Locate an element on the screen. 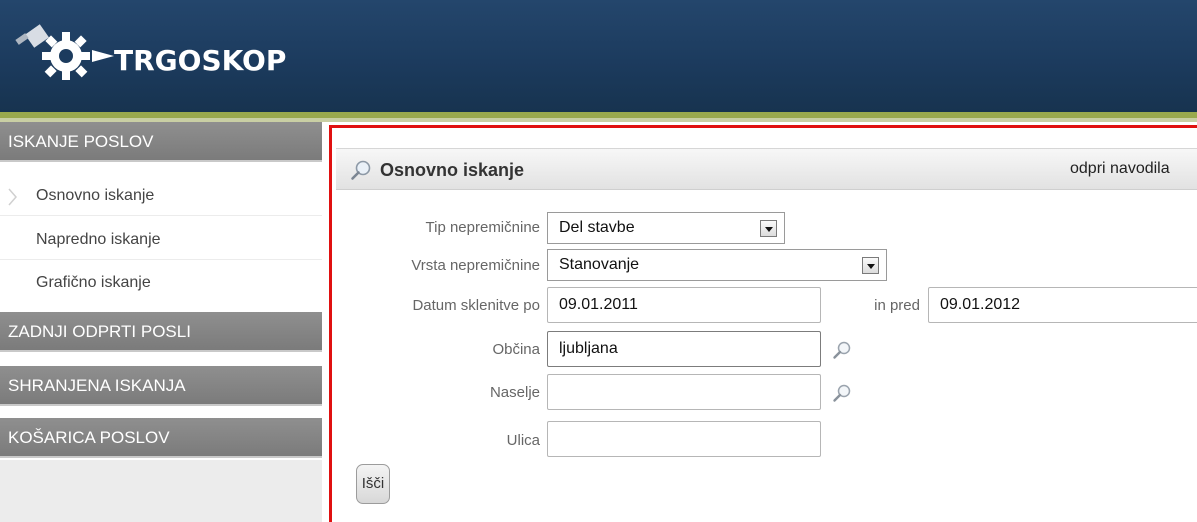  sidebar-item-label: Osnovno iskanje is located at coordinates (95, 195).